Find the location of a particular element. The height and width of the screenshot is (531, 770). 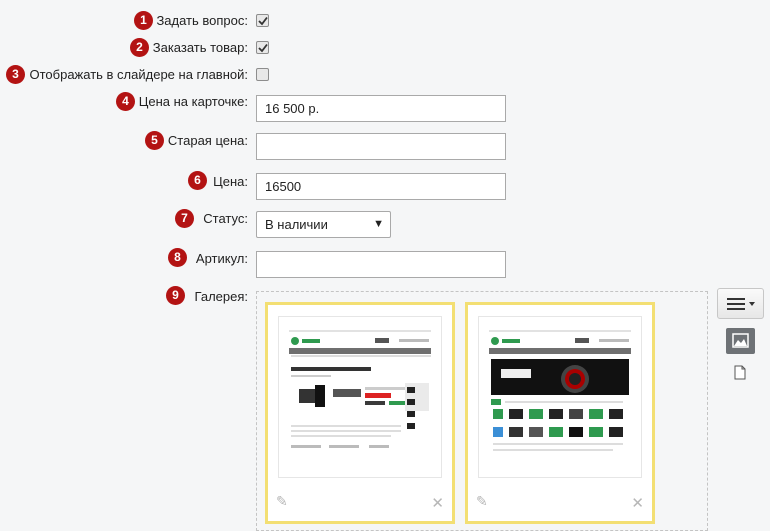

ask-question-checkbox is located at coordinates (262, 20).